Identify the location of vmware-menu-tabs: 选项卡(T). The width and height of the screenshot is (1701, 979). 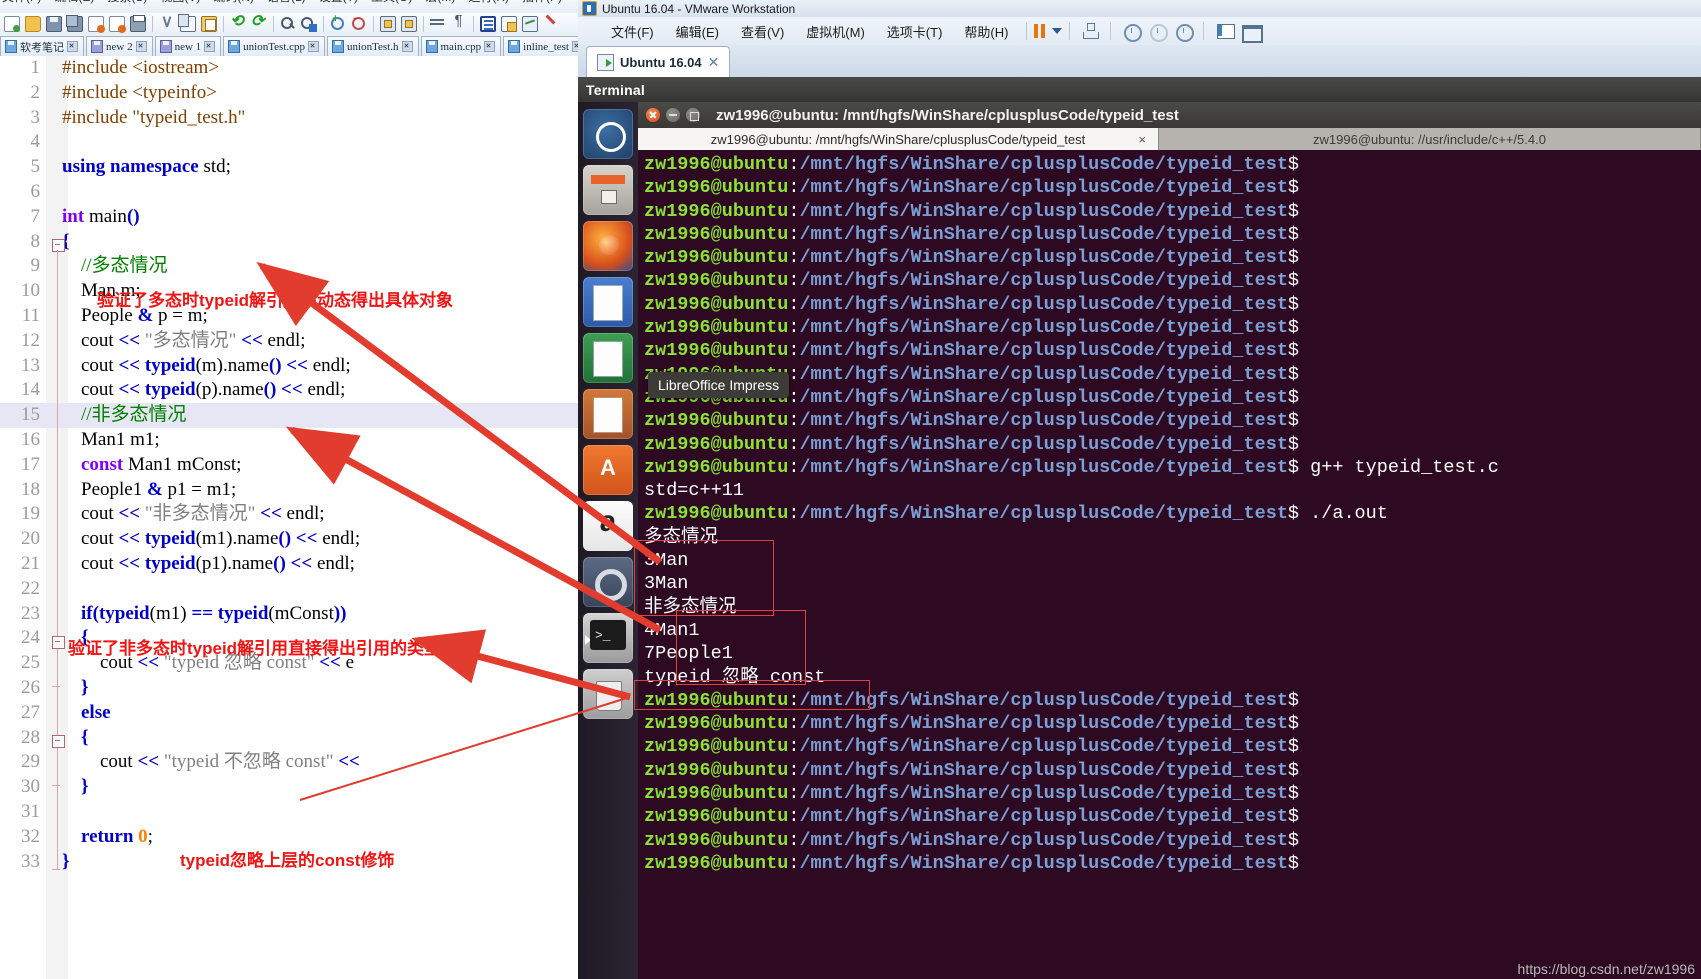
(915, 31).